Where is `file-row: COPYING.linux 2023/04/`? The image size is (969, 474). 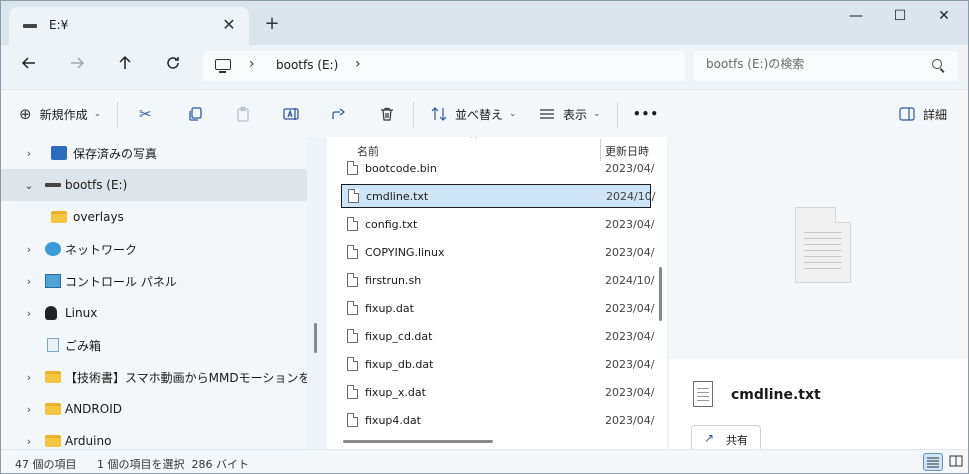 file-row: COPYING.linux 2023/04/ is located at coordinates (498, 253).